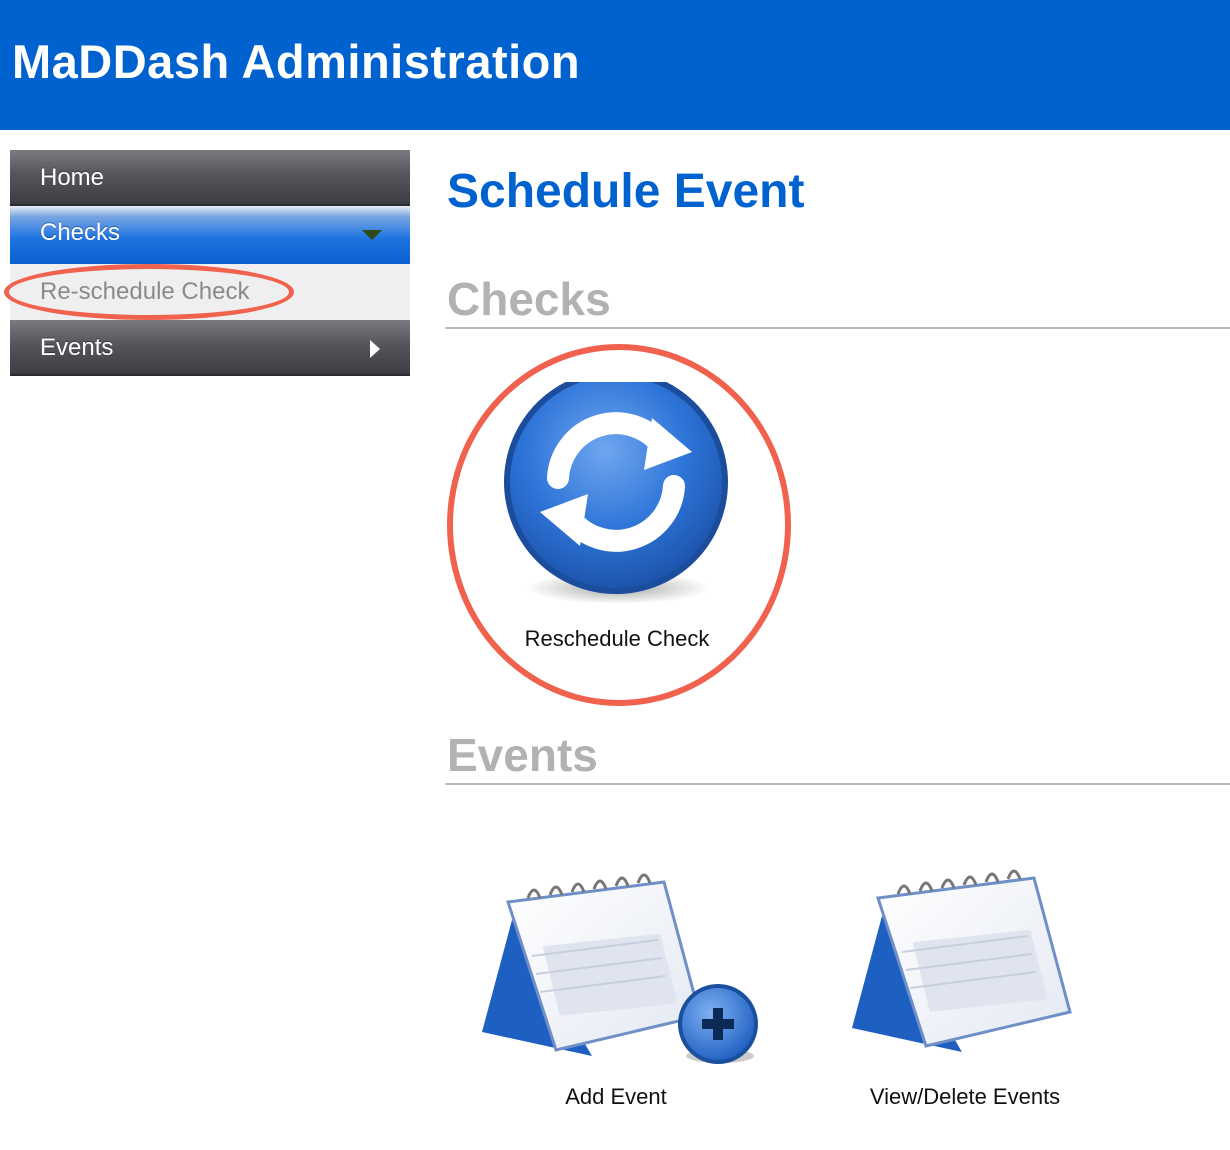  Describe the element at coordinates (522, 755) in the screenshot. I see `section-title-events: Events` at that location.